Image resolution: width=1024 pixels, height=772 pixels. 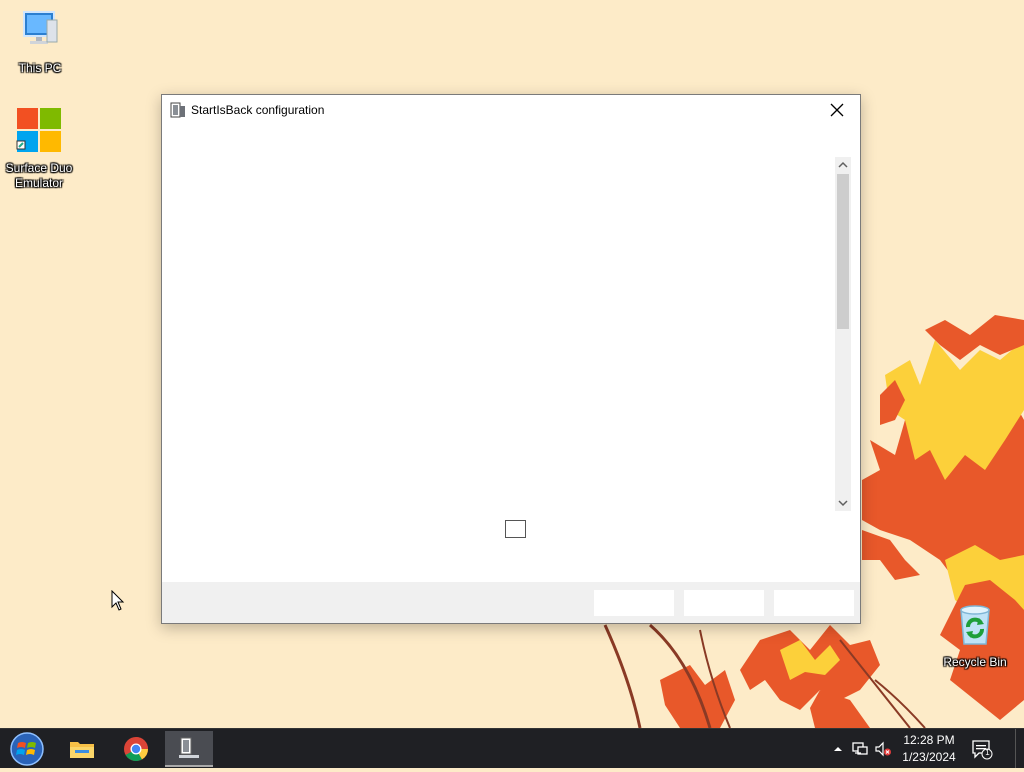 I want to click on mouse-cursor-icon, so click(x=118, y=600).